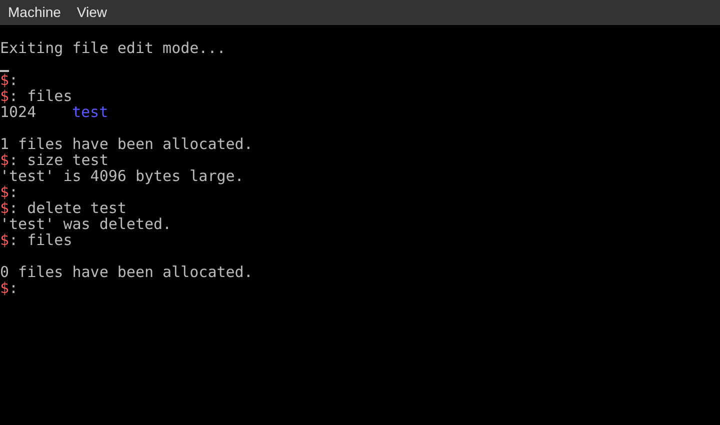 Image resolution: width=720 pixels, height=425 pixels. Describe the element at coordinates (92, 12) in the screenshot. I see `menu-item: View` at that location.